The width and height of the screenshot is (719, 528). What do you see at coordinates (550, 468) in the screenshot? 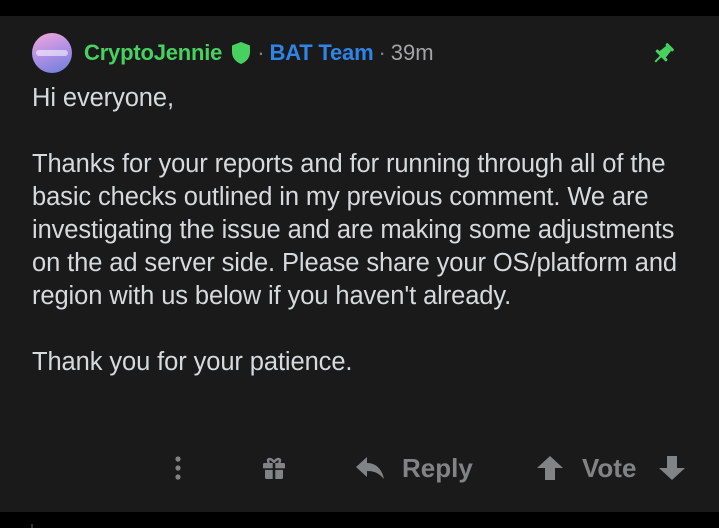
I see `upvote-arrow-icon` at bounding box center [550, 468].